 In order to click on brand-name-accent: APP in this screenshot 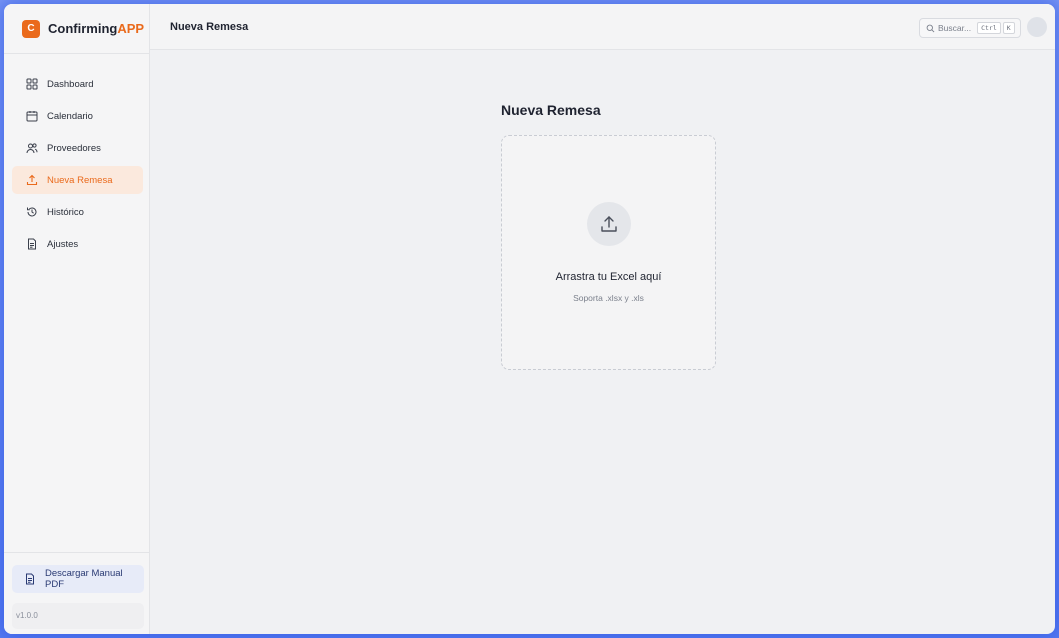, I will do `click(131, 28)`.